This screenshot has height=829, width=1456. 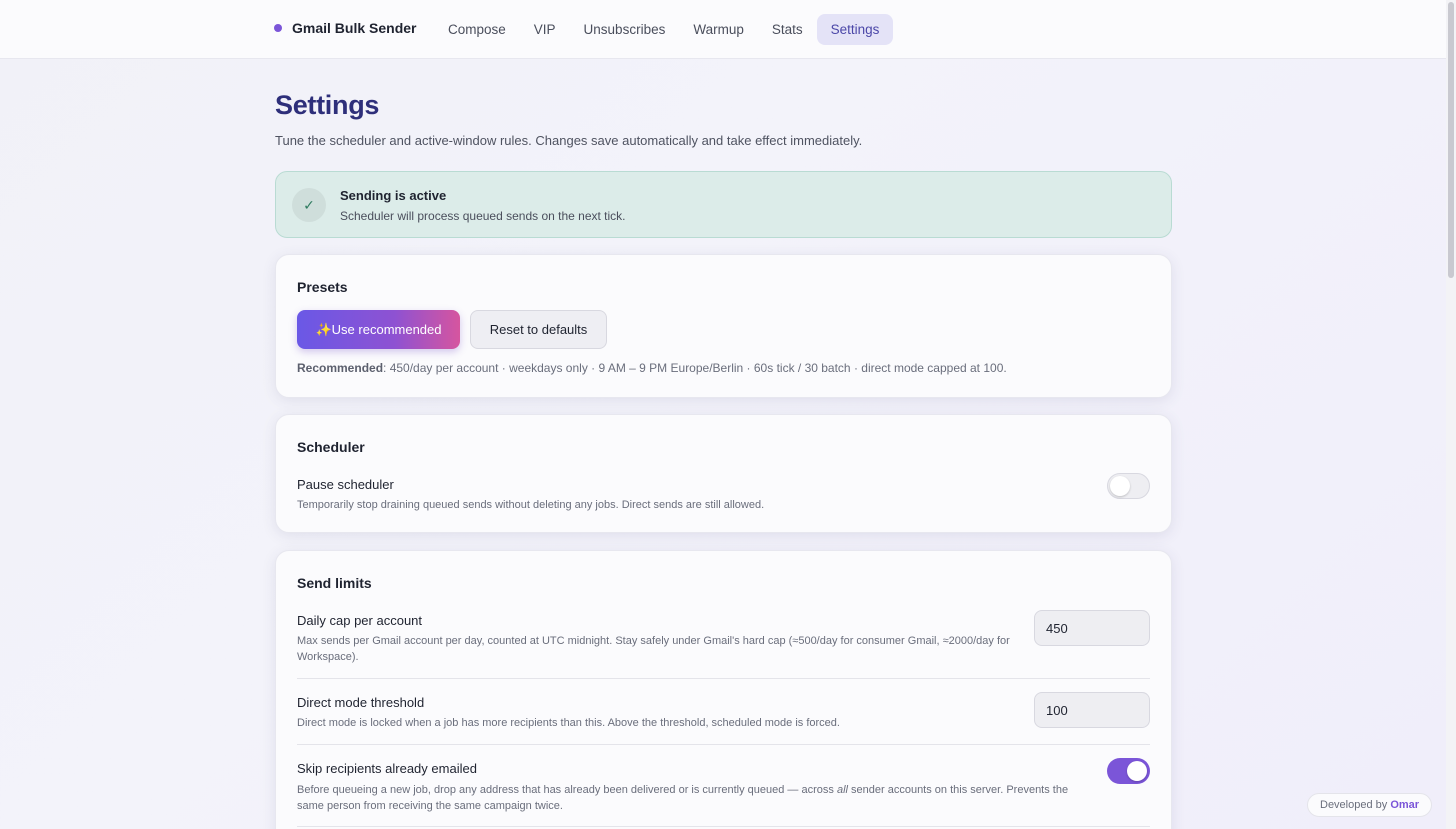 What do you see at coordinates (334, 583) in the screenshot?
I see `send-limits-title: Send limits` at bounding box center [334, 583].